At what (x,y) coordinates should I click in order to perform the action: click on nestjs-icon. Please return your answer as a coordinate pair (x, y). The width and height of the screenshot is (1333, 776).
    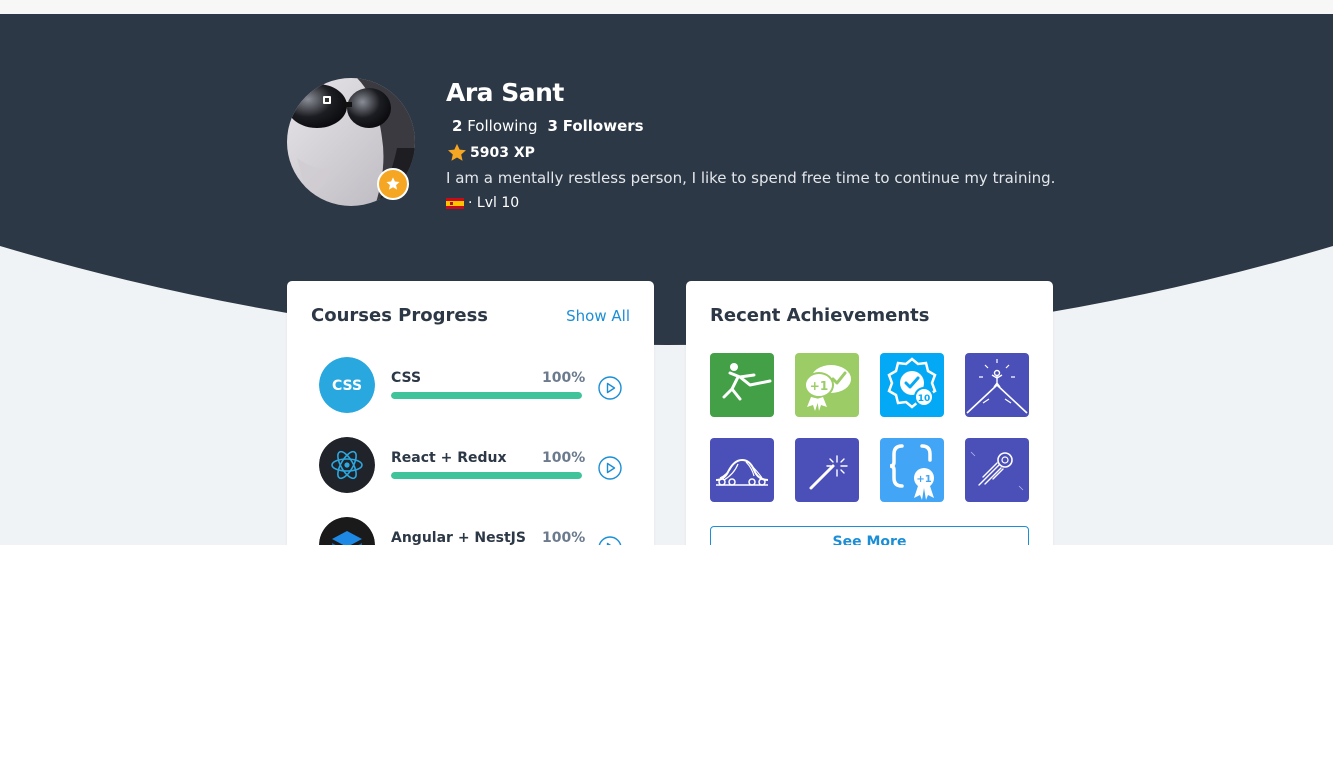
    Looking at the image, I should click on (347, 531).